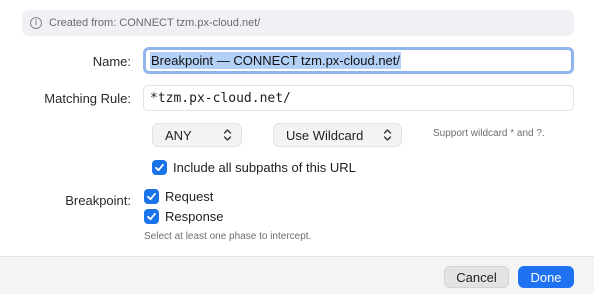 The width and height of the screenshot is (594, 294). Describe the element at coordinates (197, 135) in the screenshot. I see `method-select: ANY` at that location.